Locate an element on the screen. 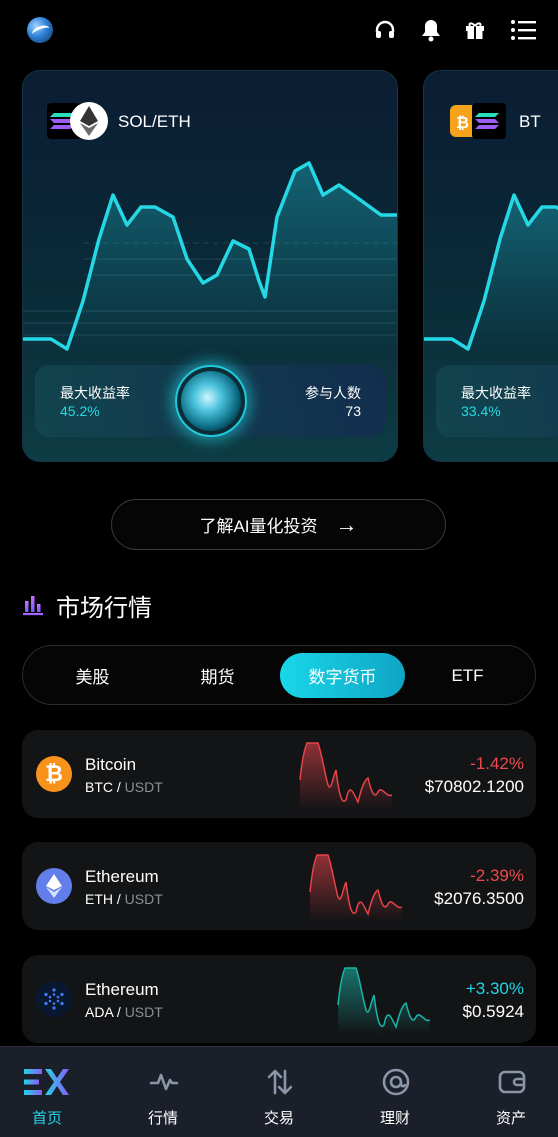 The width and height of the screenshot is (558, 1137). market-row: Ethereum ETH / USDT -2.39% $2076.3500 is located at coordinates (279, 886).